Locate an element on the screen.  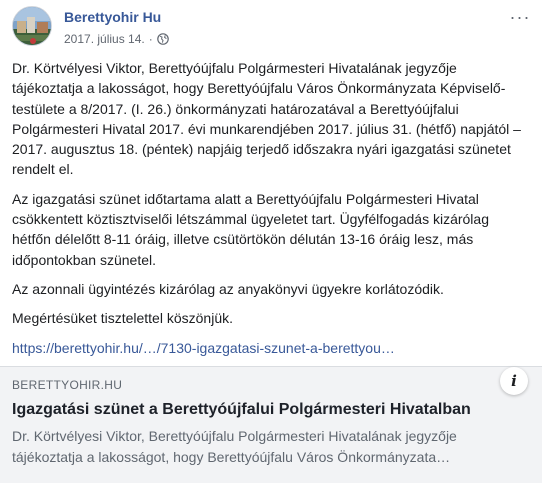
info-icon: i is located at coordinates (514, 381).